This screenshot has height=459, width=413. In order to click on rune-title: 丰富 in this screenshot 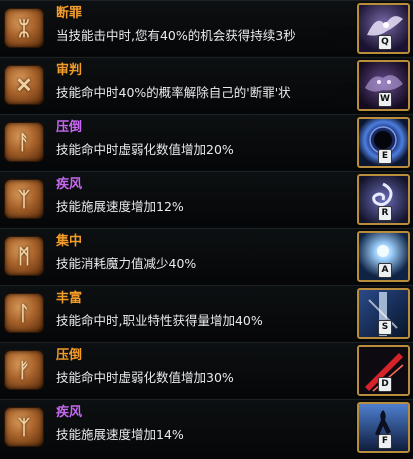, I will do `click(69, 298)`.